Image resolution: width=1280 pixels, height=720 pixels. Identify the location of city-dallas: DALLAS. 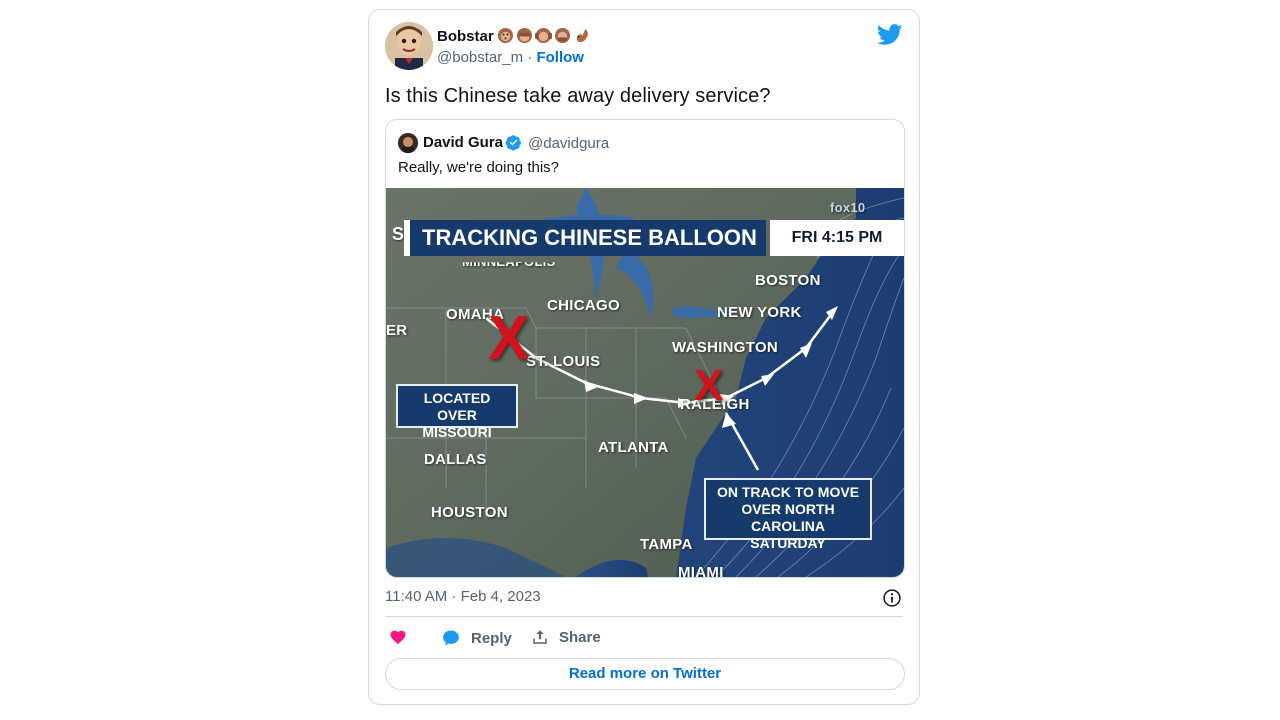
(455, 459).